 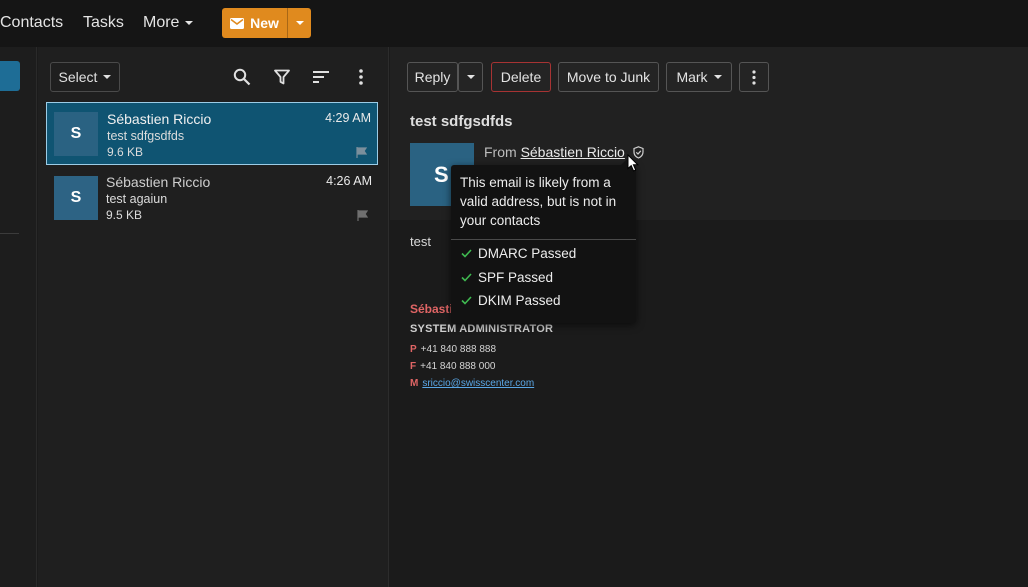 I want to click on move-to-junk-button: Move to Junk, so click(x=608, y=77).